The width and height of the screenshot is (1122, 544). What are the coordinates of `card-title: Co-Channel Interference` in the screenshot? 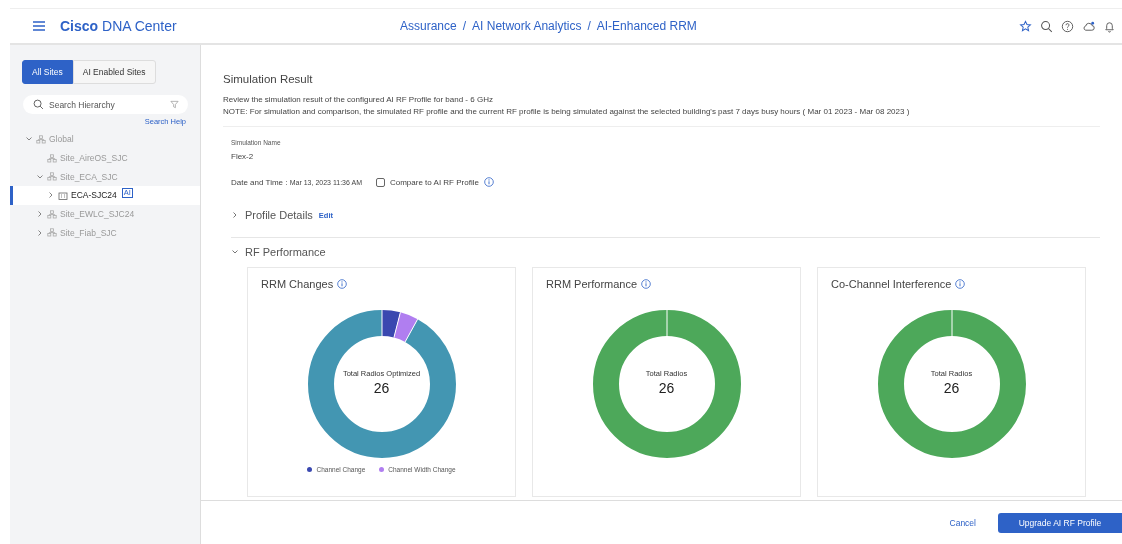 It's located at (891, 284).